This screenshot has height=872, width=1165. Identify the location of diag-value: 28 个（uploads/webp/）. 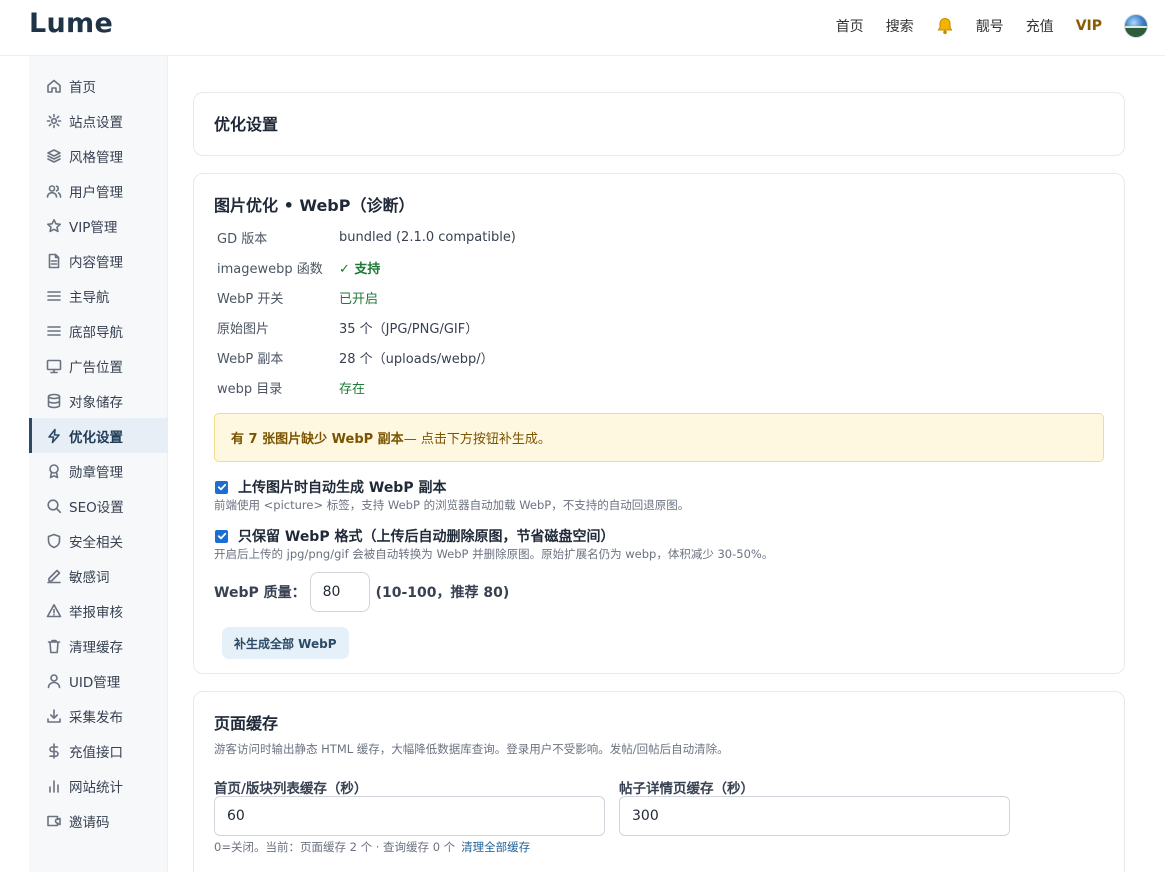
(416, 359).